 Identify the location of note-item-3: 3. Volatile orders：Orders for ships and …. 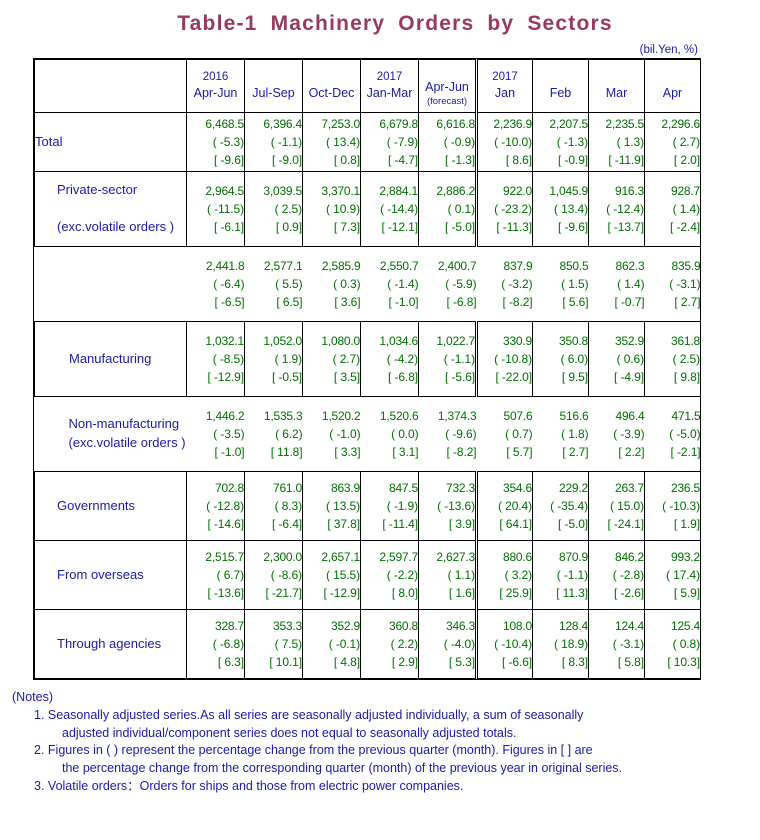
(393, 787).